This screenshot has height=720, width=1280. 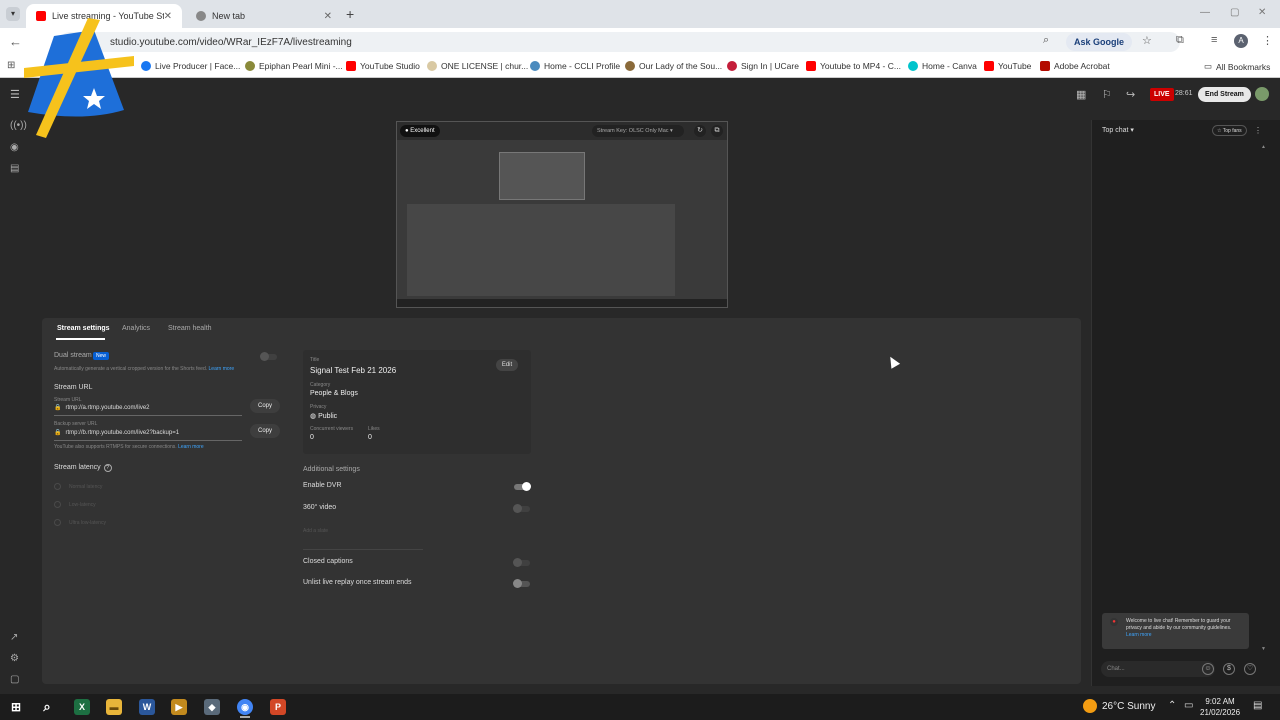 What do you see at coordinates (190, 328) in the screenshot?
I see `tab-stream-health: Stream health` at bounding box center [190, 328].